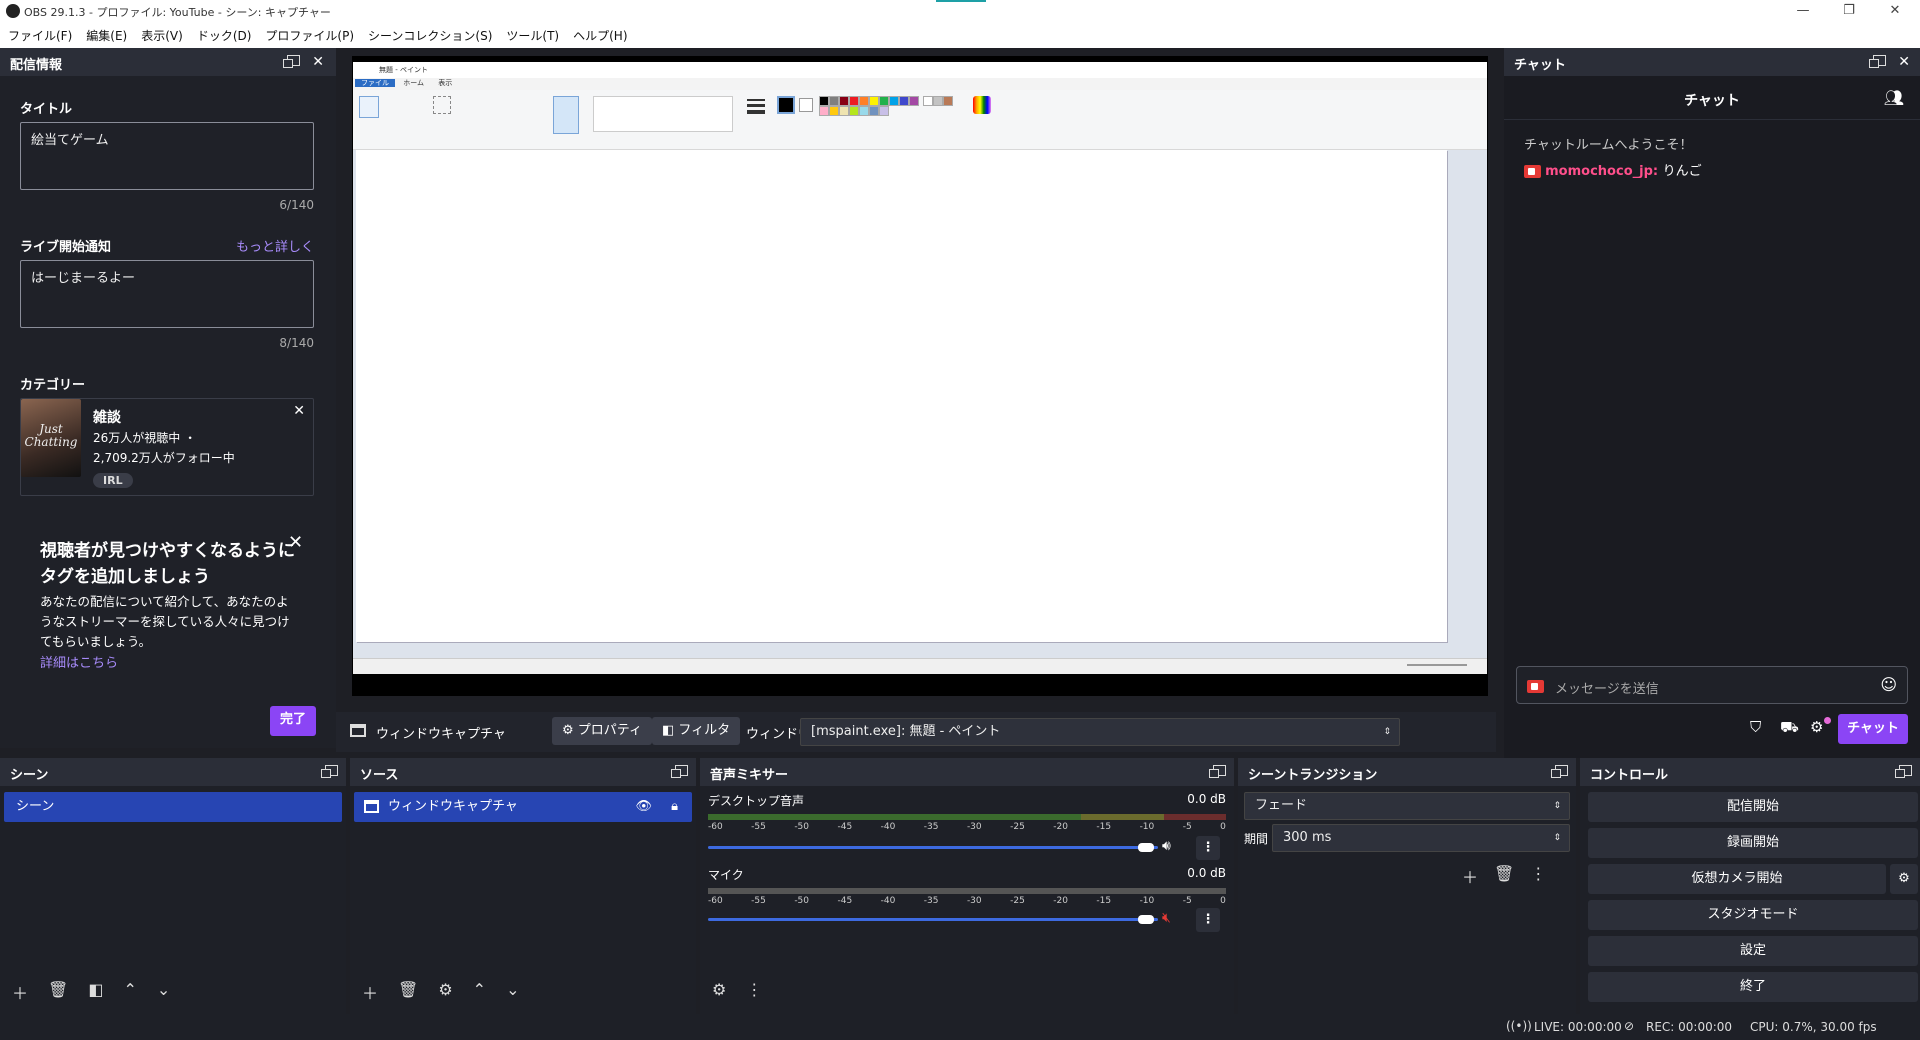 Image resolution: width=1920 pixels, height=1040 pixels. What do you see at coordinates (696, 731) in the screenshot?
I see `filters-button: ◧ フィルタ` at bounding box center [696, 731].